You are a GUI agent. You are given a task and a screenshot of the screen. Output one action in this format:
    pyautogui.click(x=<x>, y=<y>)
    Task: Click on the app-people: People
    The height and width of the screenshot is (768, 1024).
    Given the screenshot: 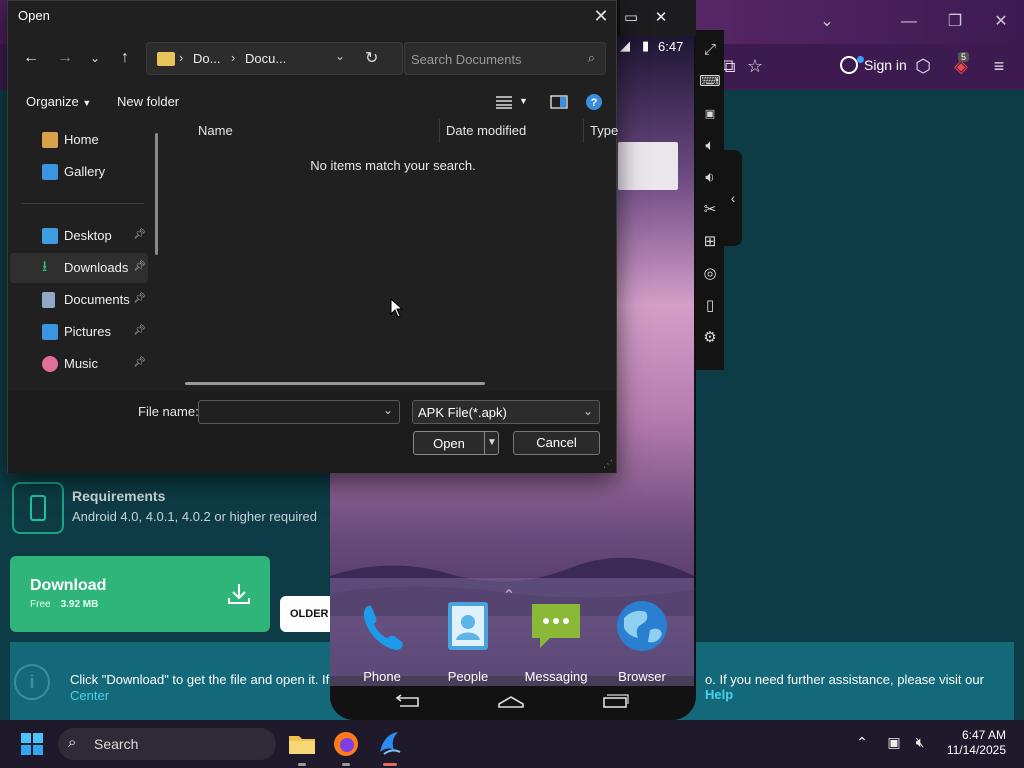 What is the action you would take?
    pyautogui.click(x=468, y=641)
    